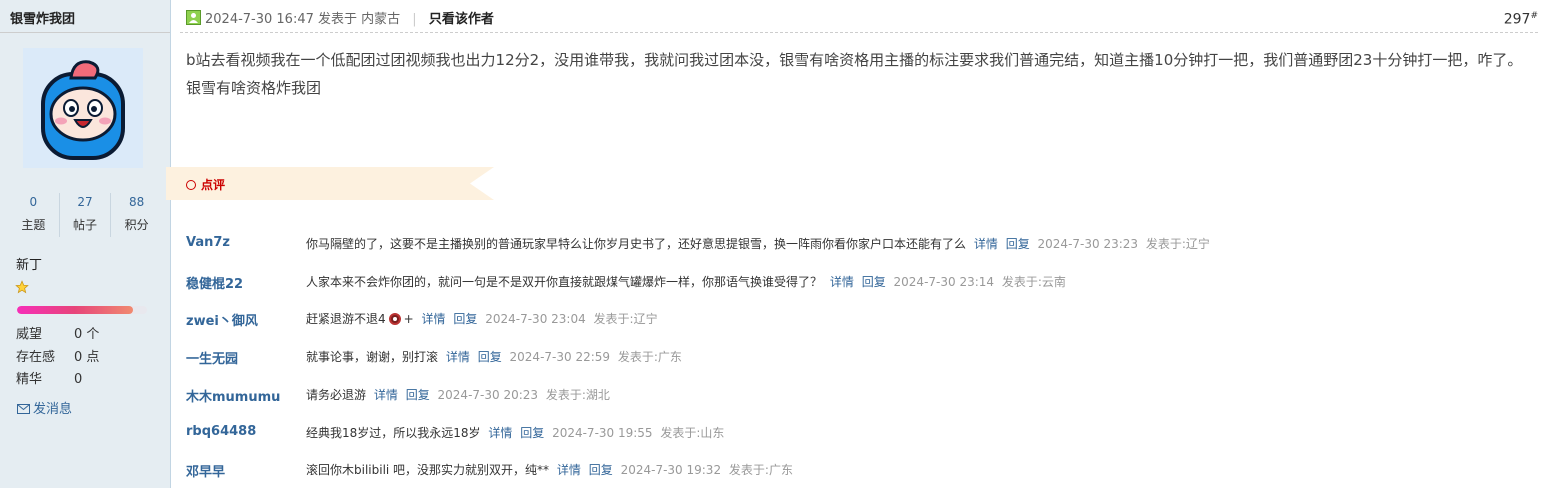 This screenshot has width=1550, height=488. I want to click on info-key: 存在感, so click(36, 357).